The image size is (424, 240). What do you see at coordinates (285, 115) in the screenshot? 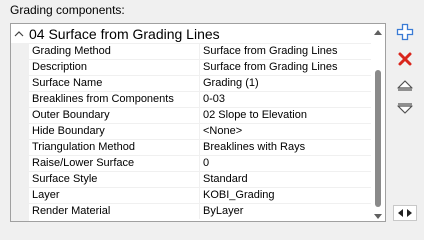
I see `property-value: 02 Slope to Elevation` at bounding box center [285, 115].